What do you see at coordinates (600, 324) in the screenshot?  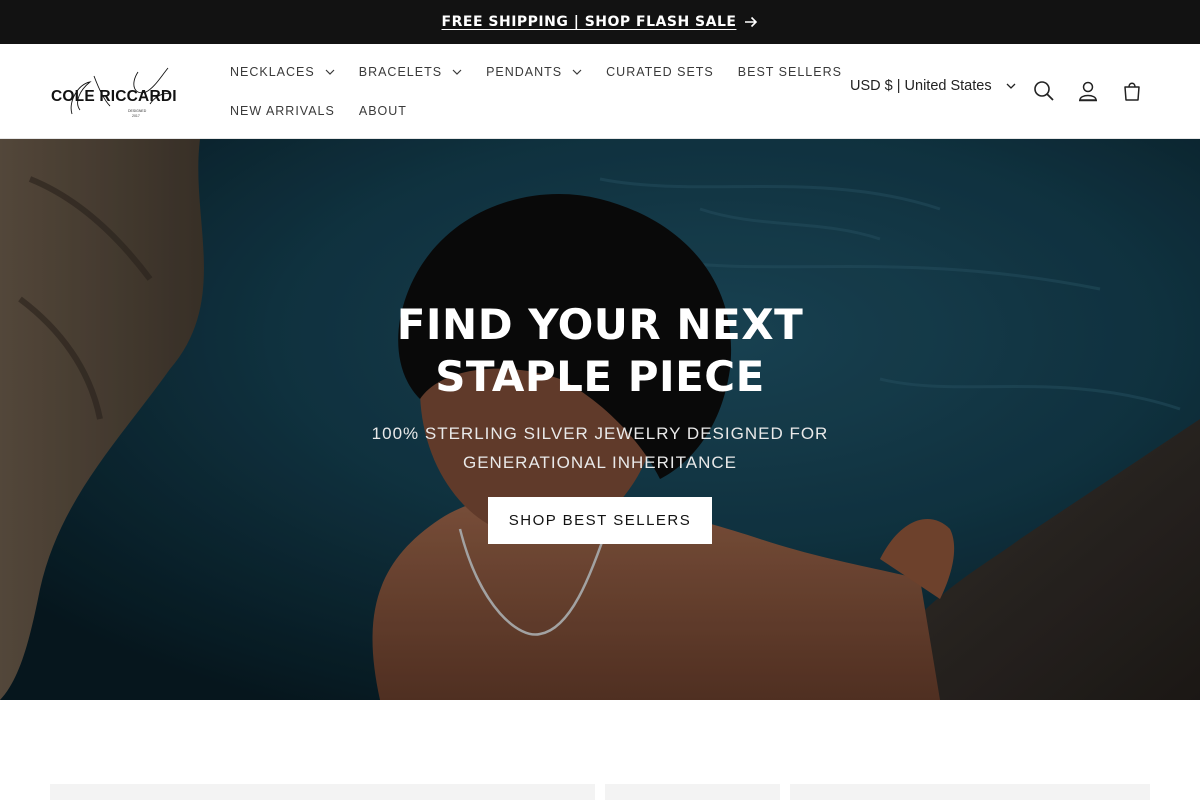 I see `hero-title-line-1: FIND YOUR NEXT` at bounding box center [600, 324].